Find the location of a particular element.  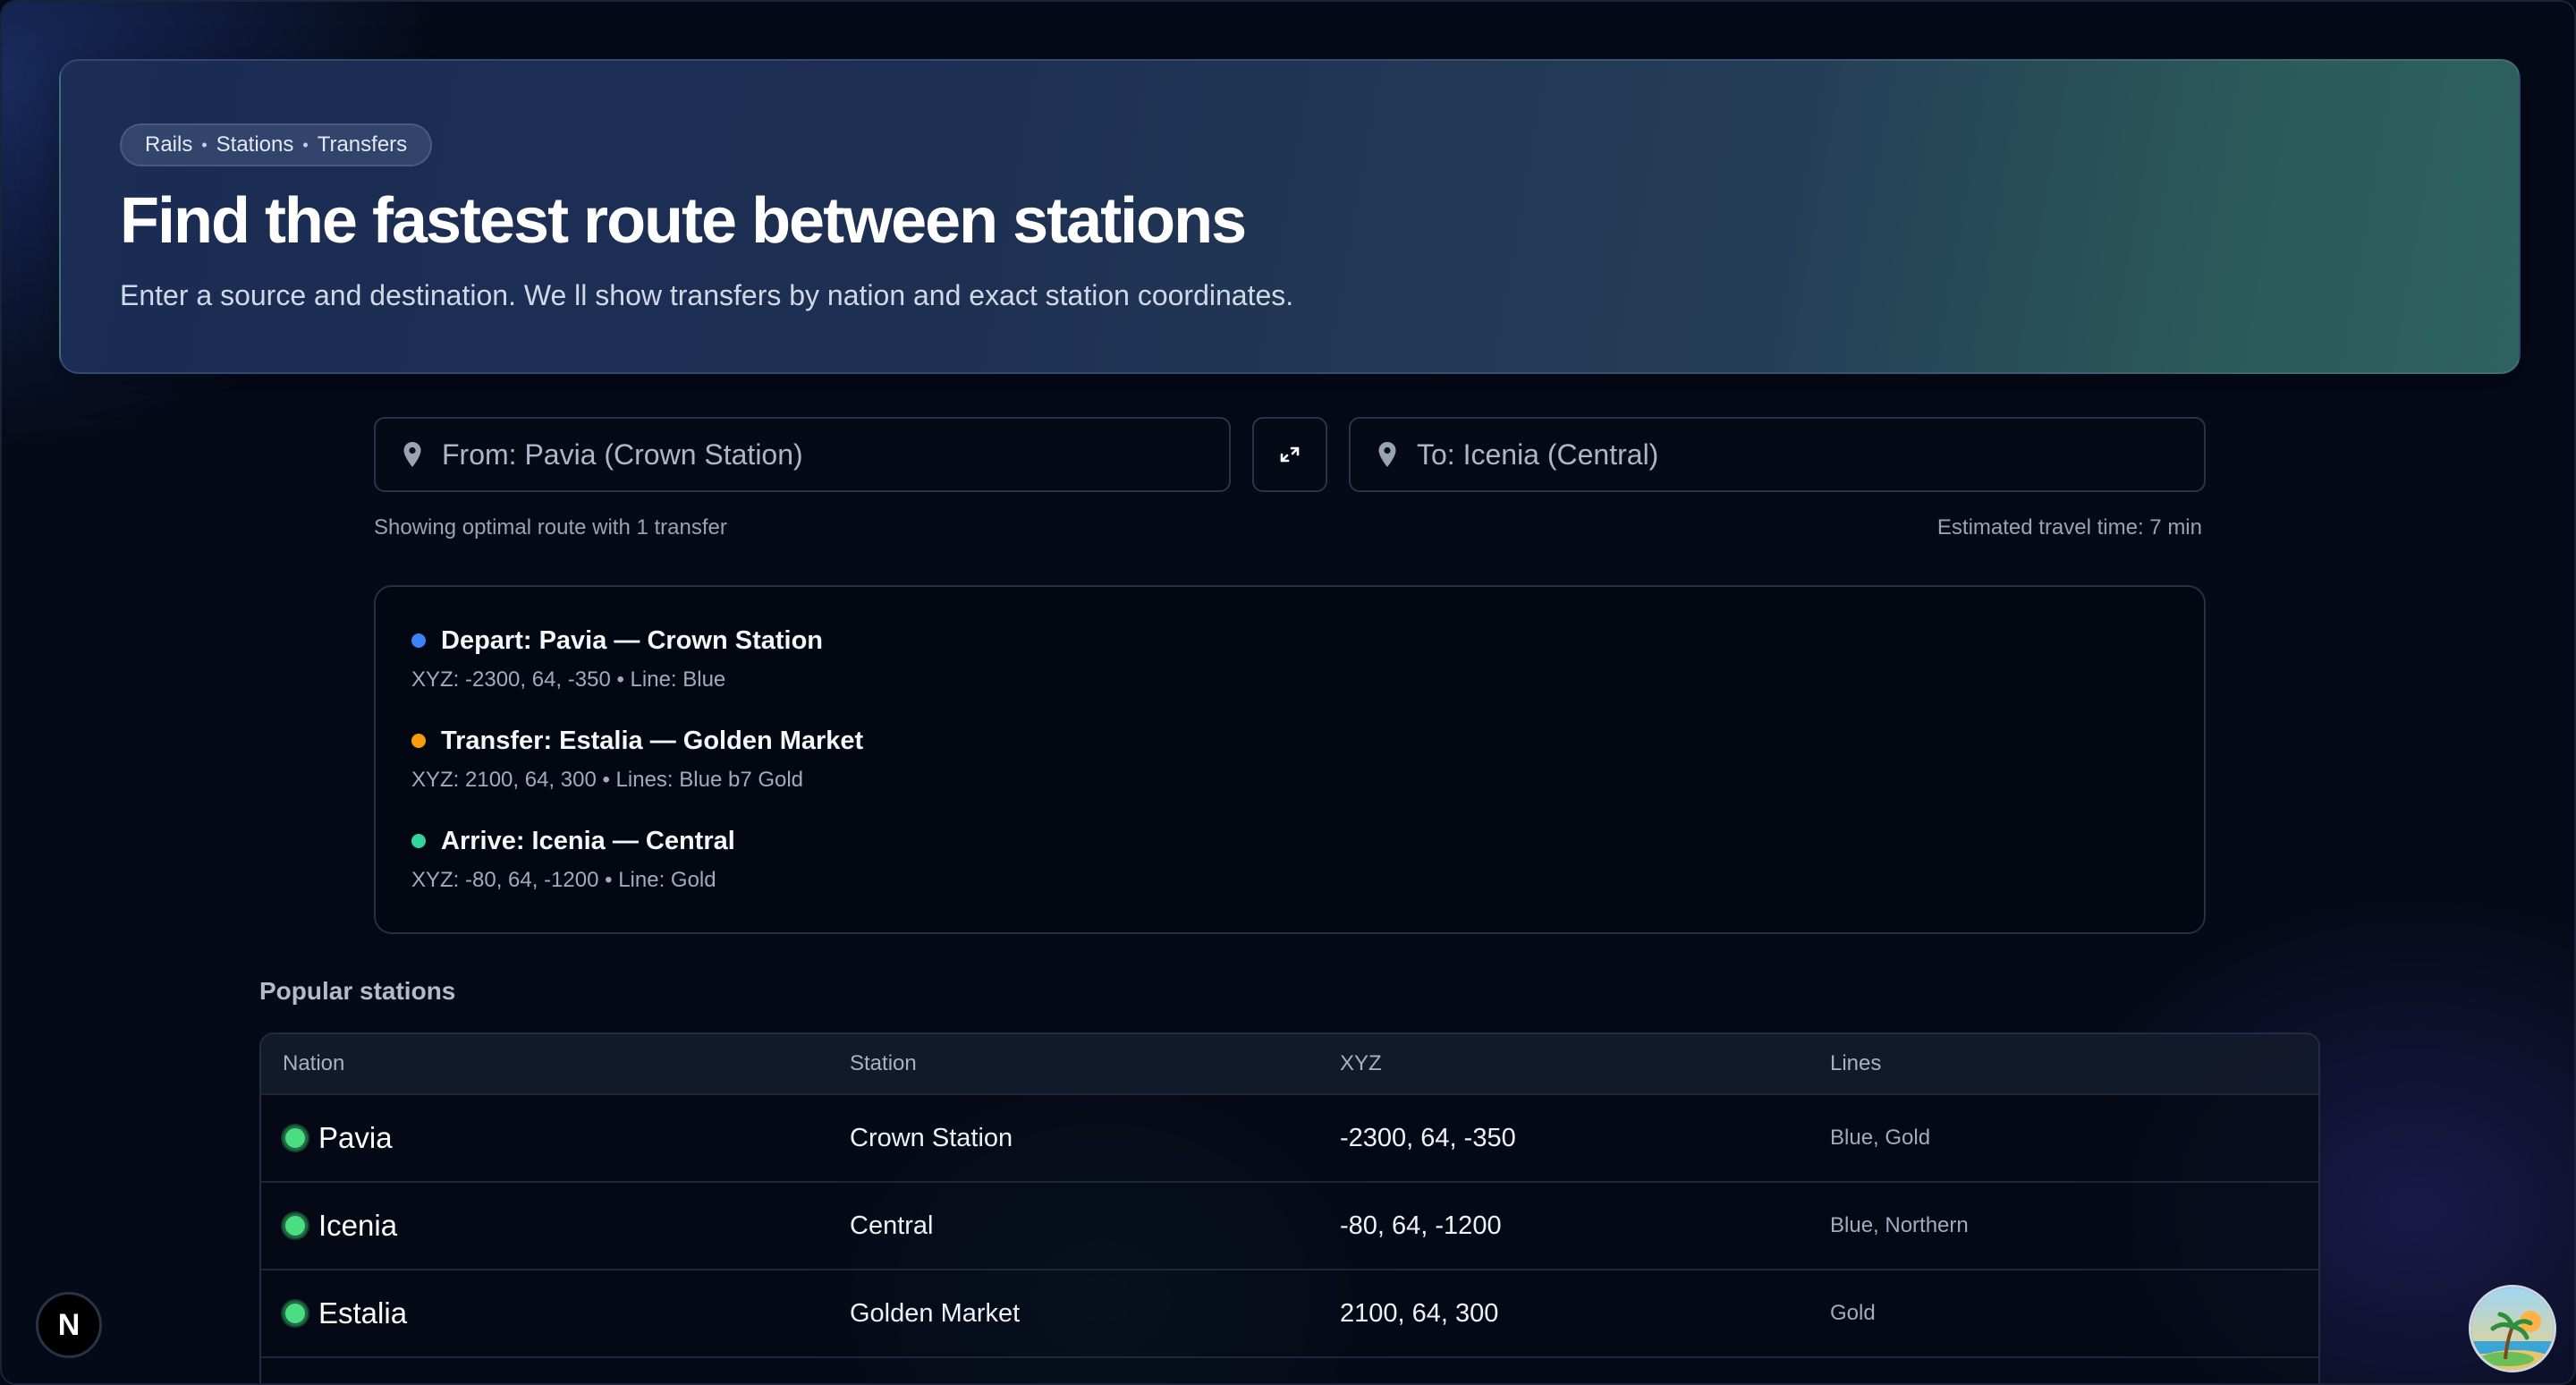

stop-detail: XYZ: -80, 64, -1200 • Line: Gold is located at coordinates (563, 880).